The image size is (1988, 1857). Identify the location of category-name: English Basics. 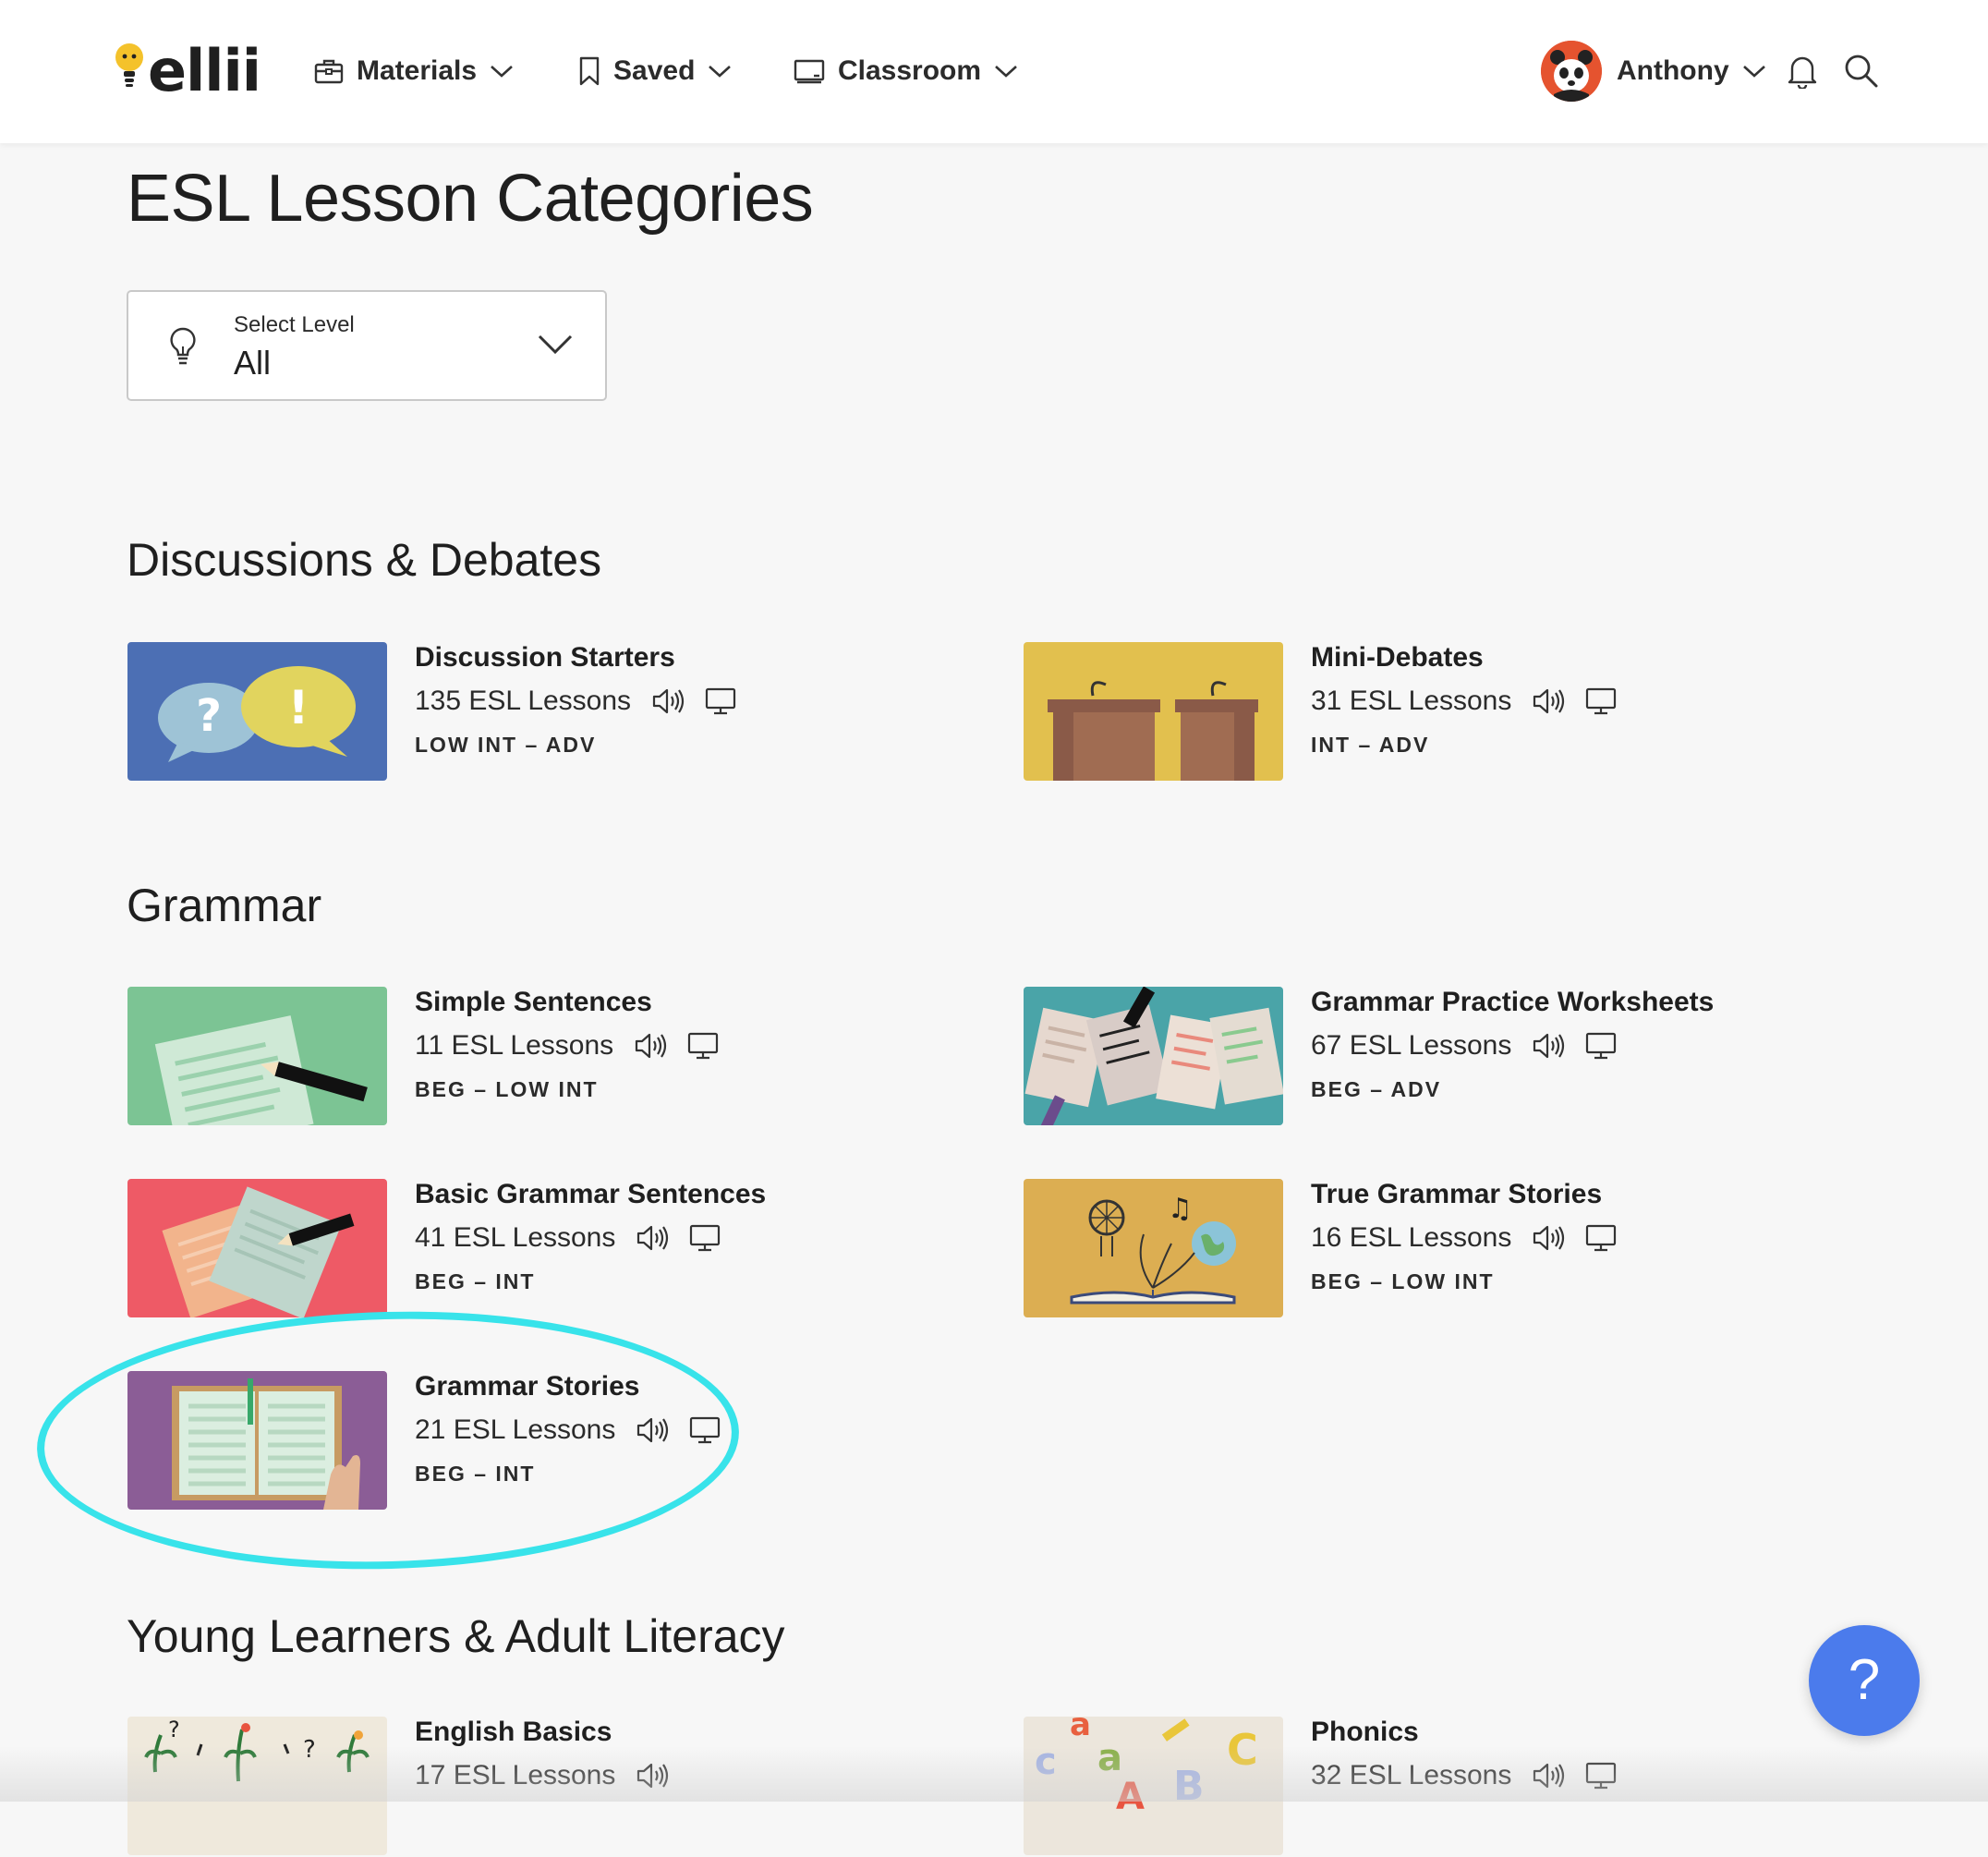
(513, 1732).